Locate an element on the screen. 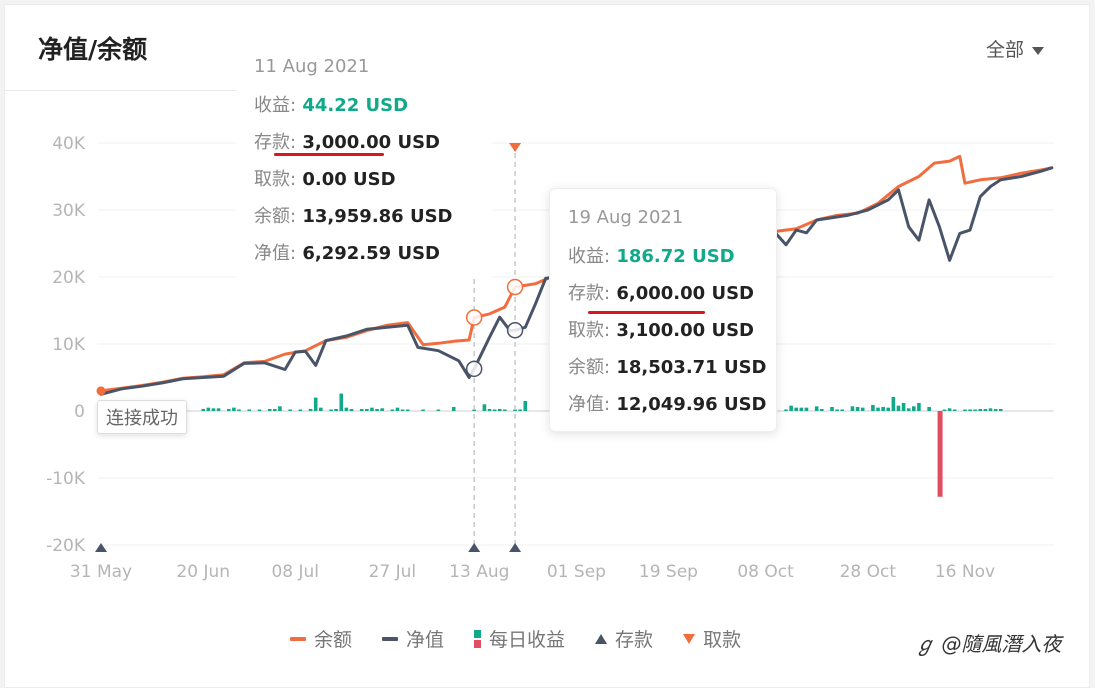 The height and width of the screenshot is (688, 1095). connection-status-toast: 连接成功 is located at coordinates (142, 417).